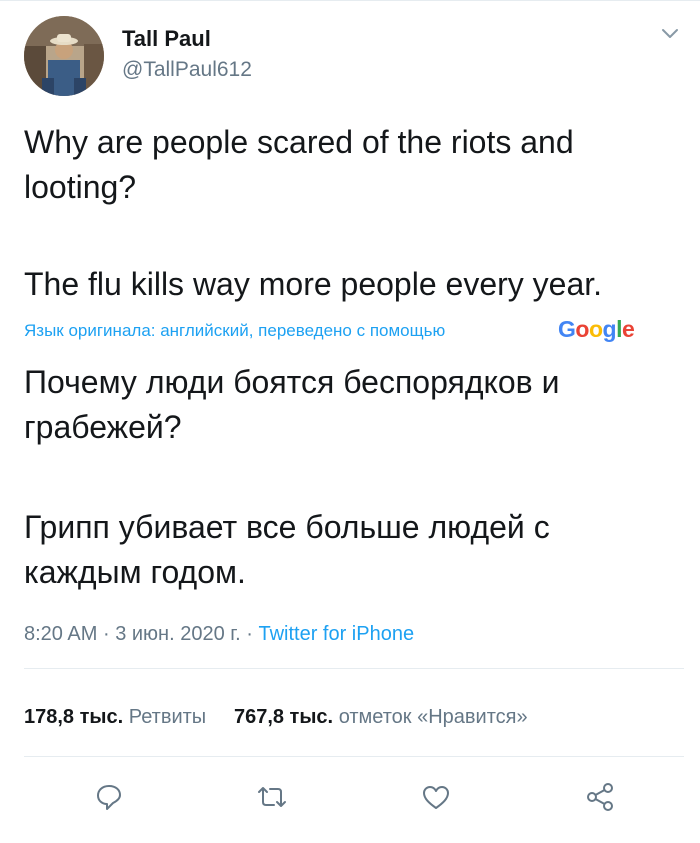 The width and height of the screenshot is (700, 843). I want to click on avatar-photo, so click(64, 56).